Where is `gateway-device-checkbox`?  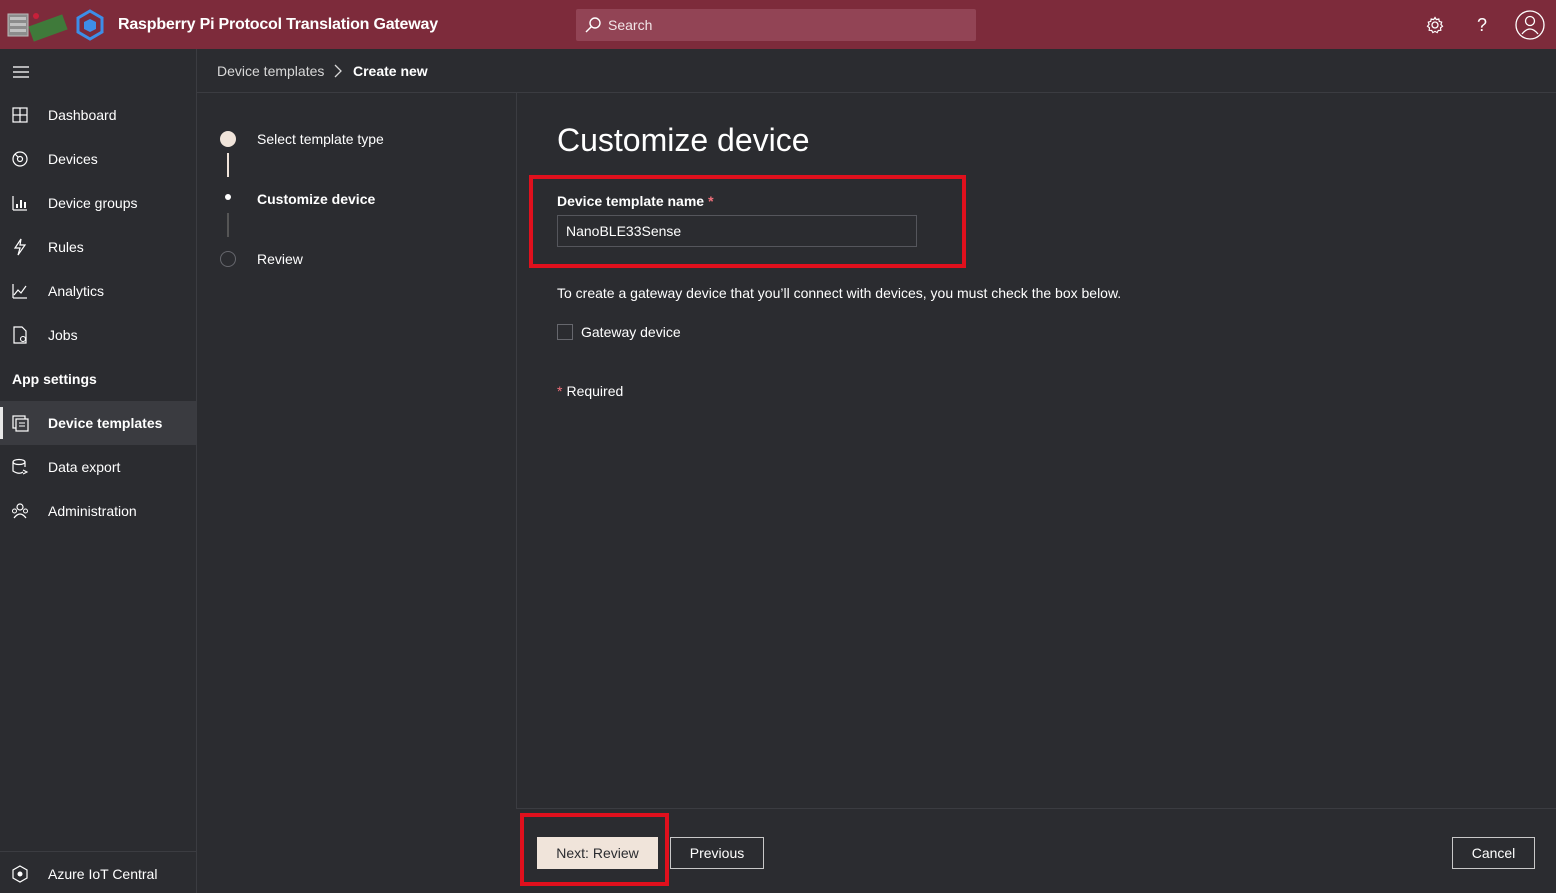
gateway-device-checkbox is located at coordinates (565, 332).